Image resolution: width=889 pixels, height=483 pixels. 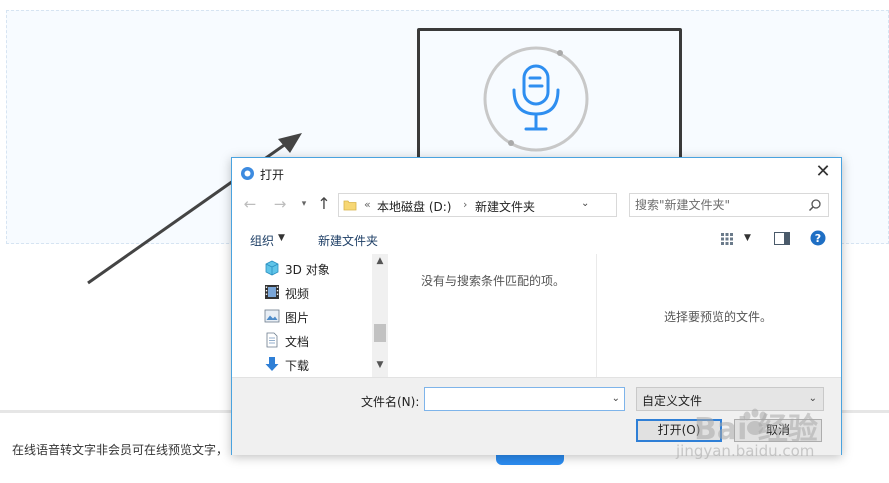 I want to click on organize-menu: 组织, so click(x=262, y=240).